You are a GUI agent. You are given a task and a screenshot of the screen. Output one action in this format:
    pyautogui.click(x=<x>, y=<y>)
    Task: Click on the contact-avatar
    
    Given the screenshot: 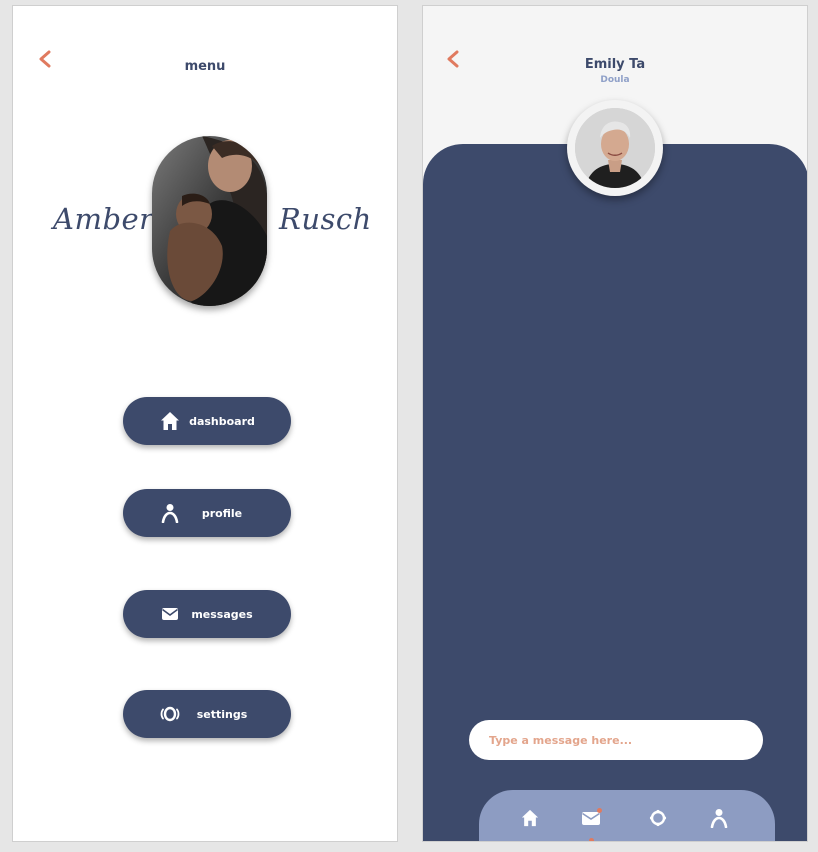 What is the action you would take?
    pyautogui.click(x=615, y=148)
    